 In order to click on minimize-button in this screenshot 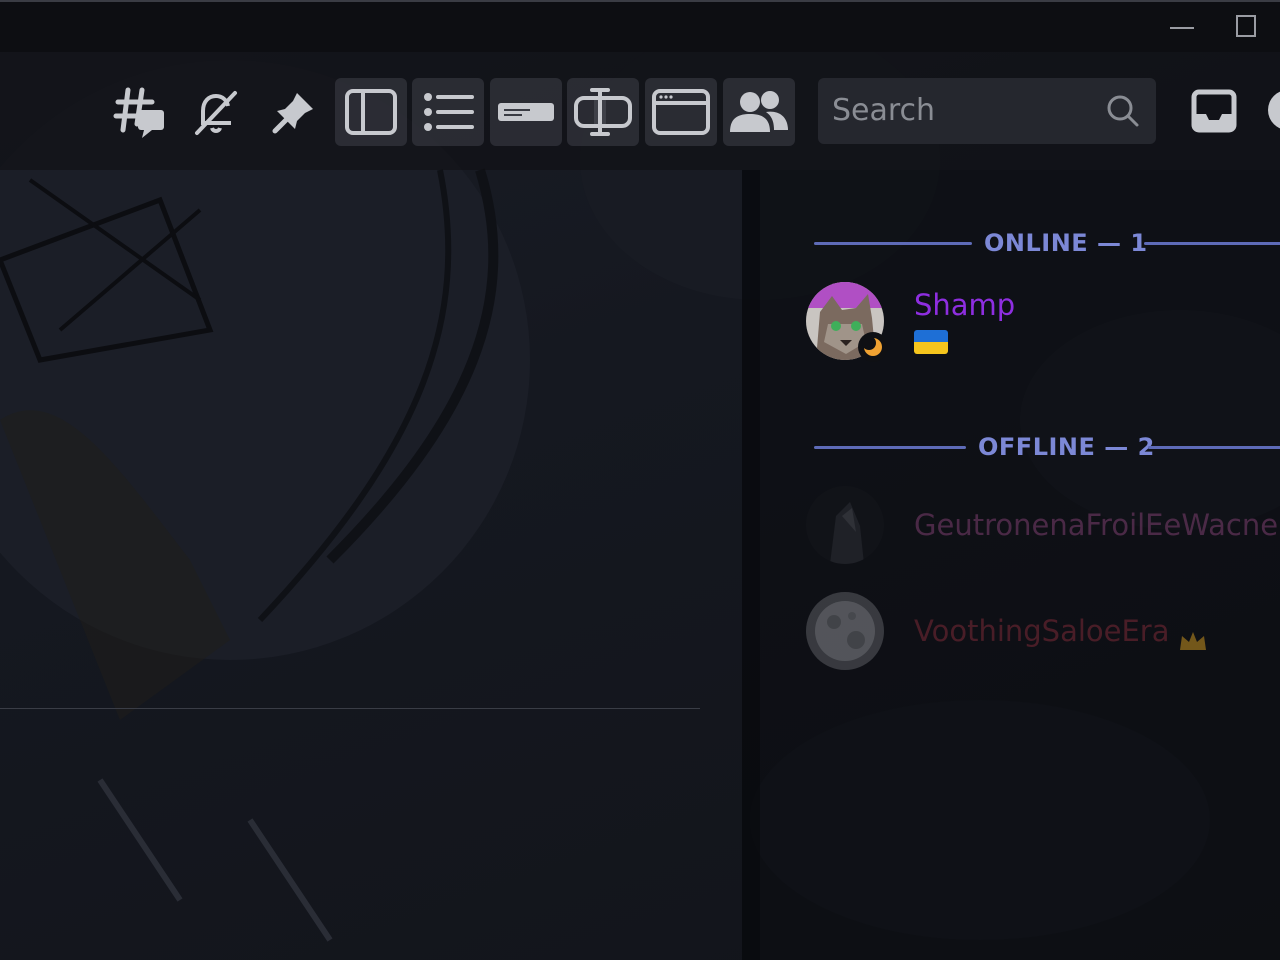, I will do `click(1181, 27)`.